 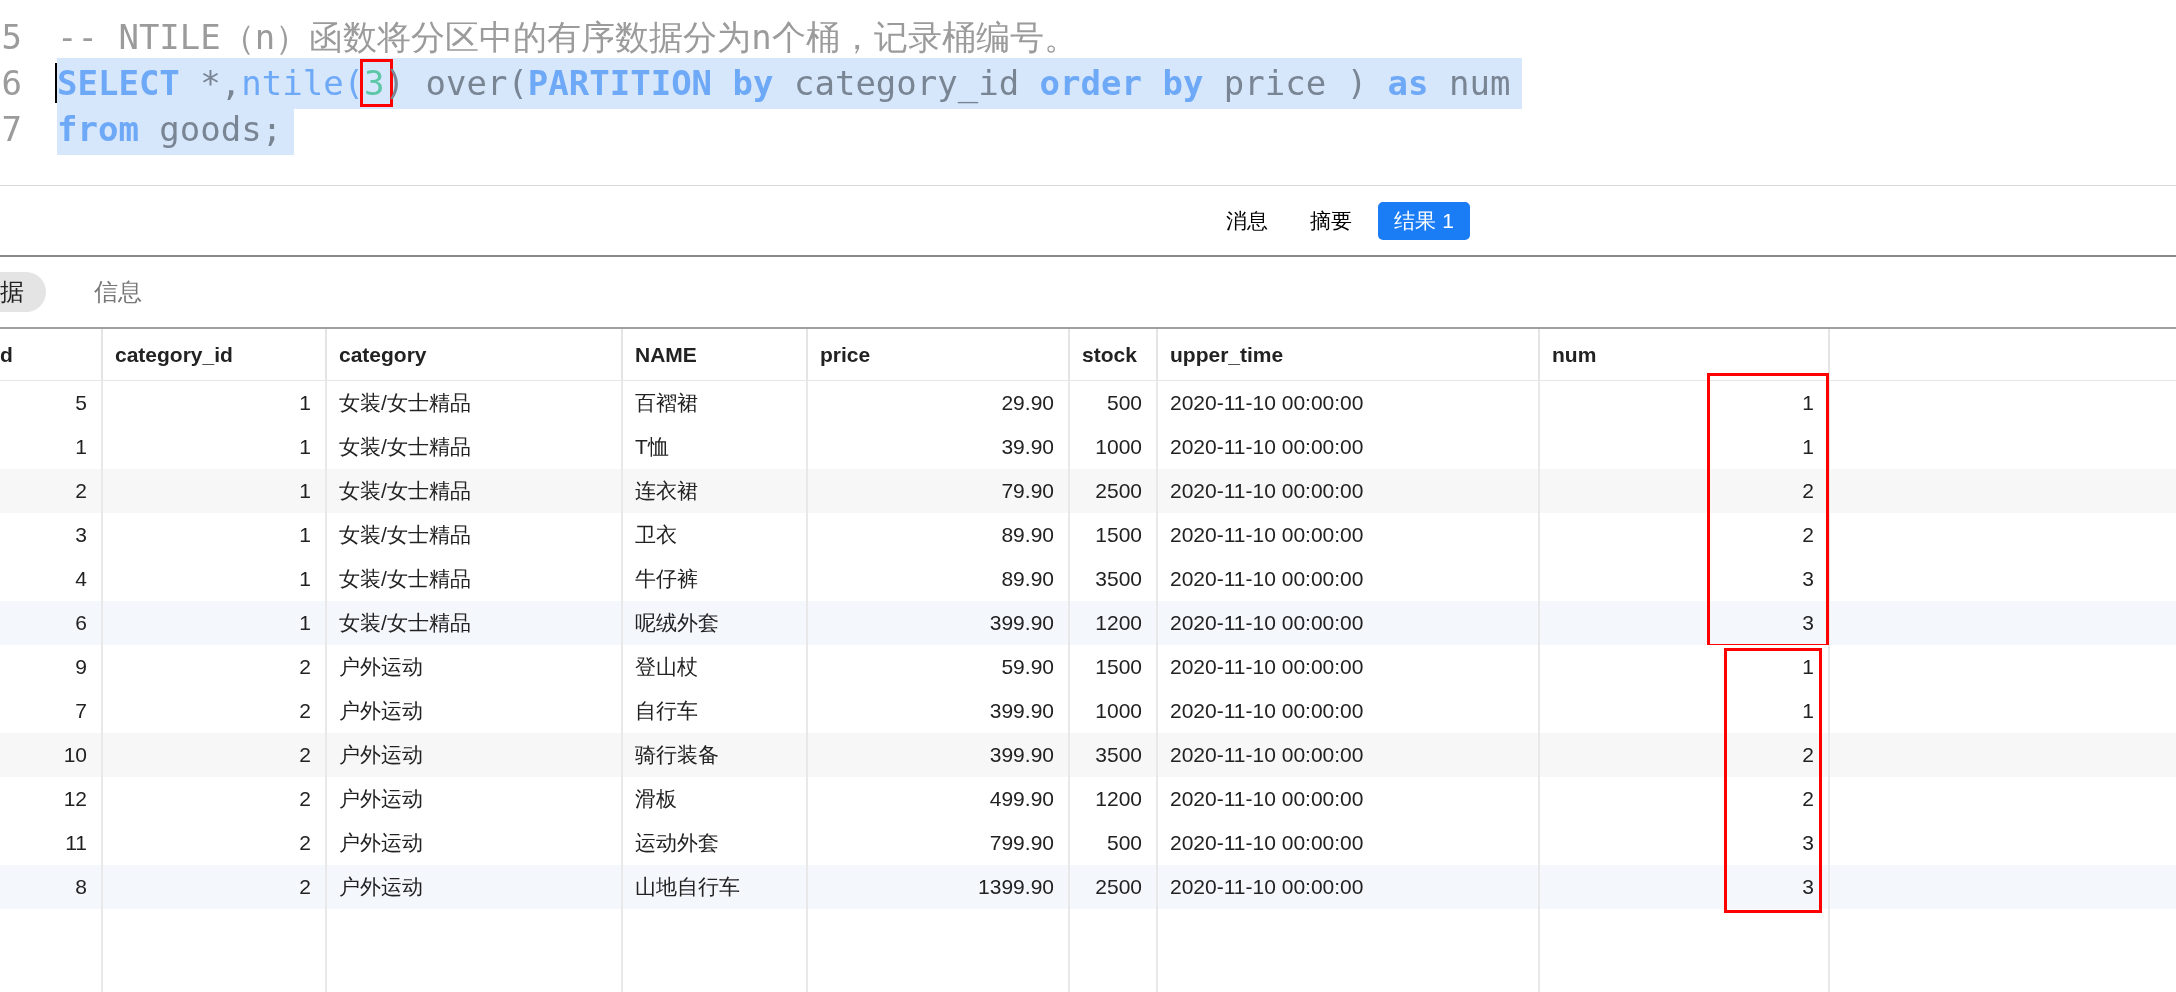 I want to click on table-cell-text: 499.90, so click(x=1021, y=799).